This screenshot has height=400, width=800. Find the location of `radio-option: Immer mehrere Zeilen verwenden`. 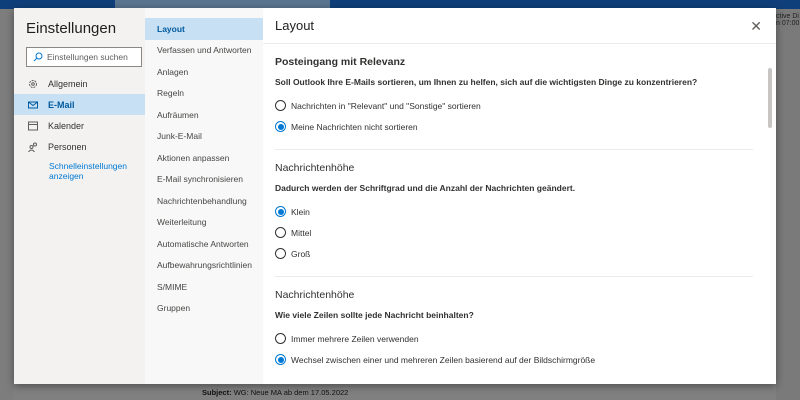

radio-option: Immer mehrere Zeilen verwenden is located at coordinates (514, 338).